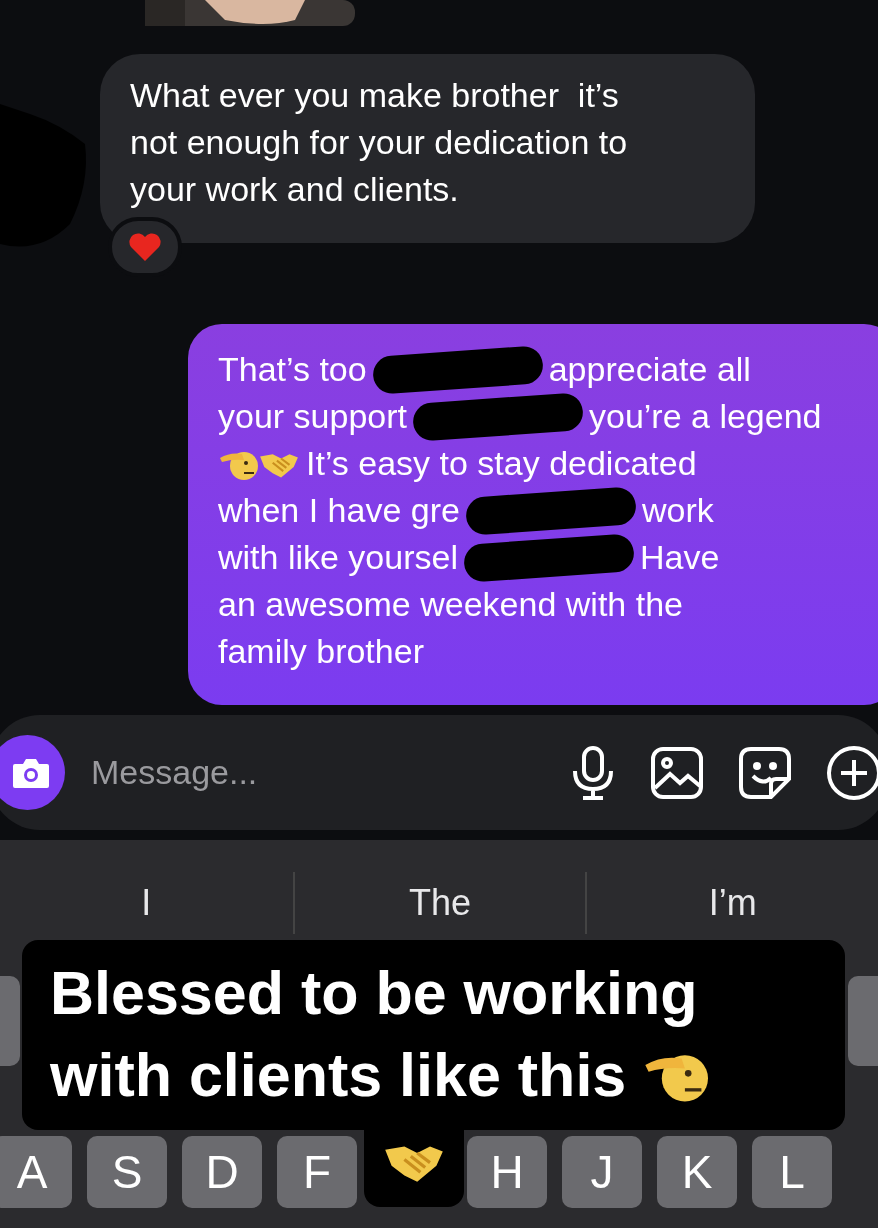 Image resolution: width=878 pixels, height=1228 pixels. Describe the element at coordinates (10, 1021) in the screenshot. I see `keyboard-key` at that location.